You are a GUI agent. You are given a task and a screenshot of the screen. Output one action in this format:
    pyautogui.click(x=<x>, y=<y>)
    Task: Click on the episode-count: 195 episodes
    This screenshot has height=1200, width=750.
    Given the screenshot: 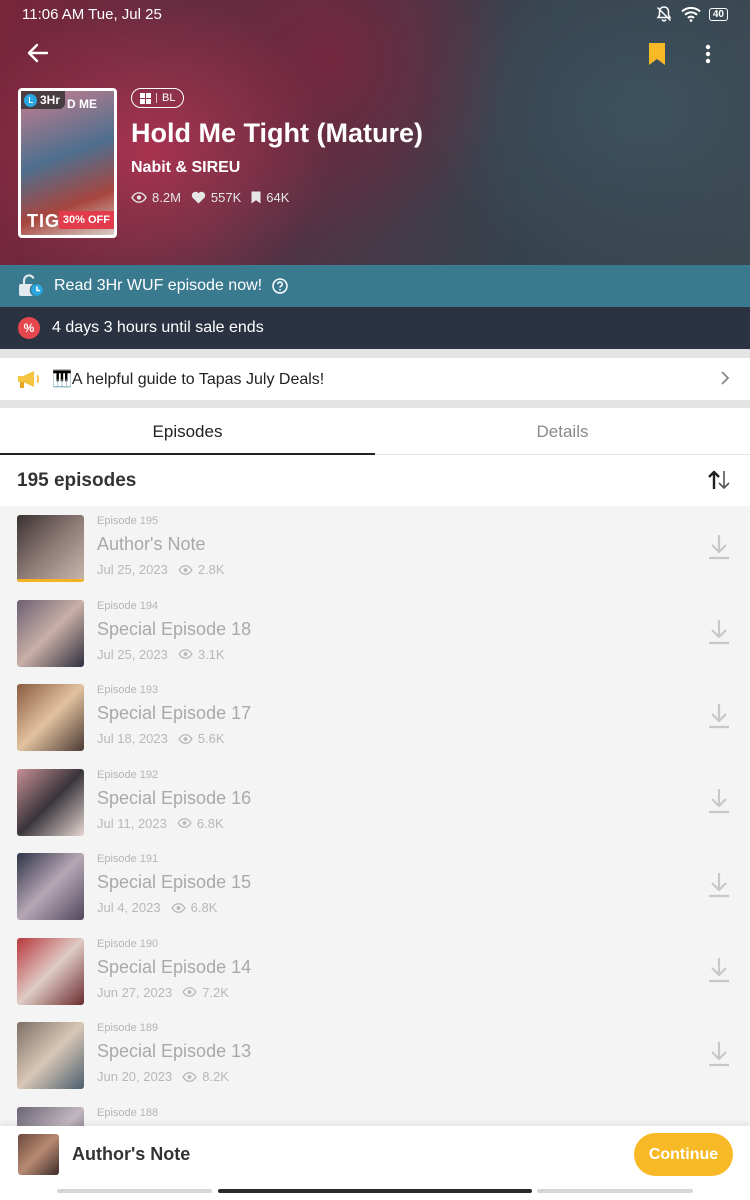 What is the action you would take?
    pyautogui.click(x=77, y=480)
    